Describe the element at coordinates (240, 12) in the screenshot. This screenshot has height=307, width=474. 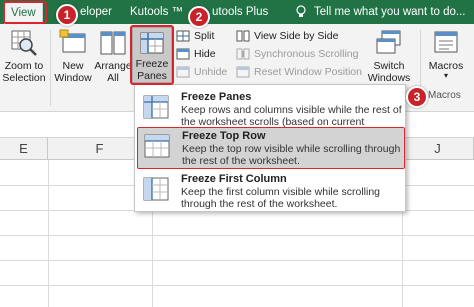
I see `tab-kutools-plus: utools Plus` at that location.